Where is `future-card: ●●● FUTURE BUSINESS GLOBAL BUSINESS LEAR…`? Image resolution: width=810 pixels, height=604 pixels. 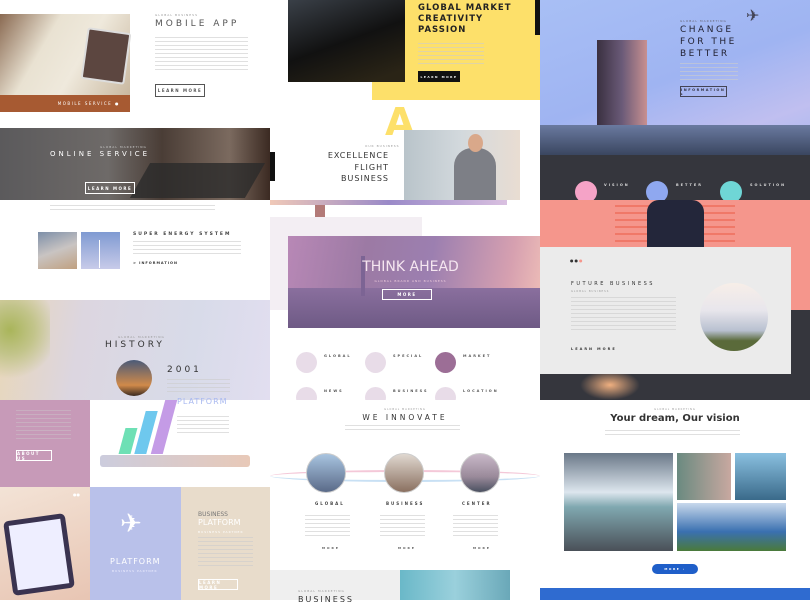 future-card: ●●● FUTURE BUSINESS GLOBAL BUSINESS LEAR… is located at coordinates (665, 310).